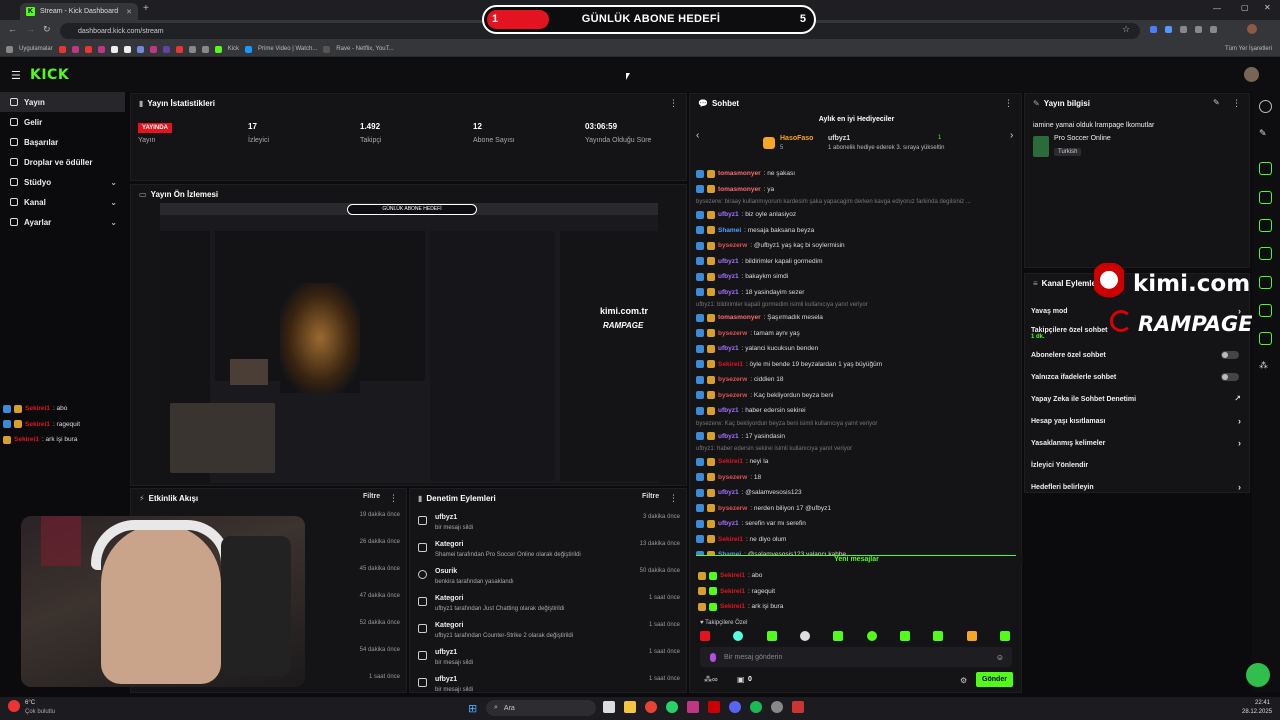 The height and width of the screenshot is (720, 1280). What do you see at coordinates (856, 334) in the screenshot?
I see `chat-line: byseze​rw: tamam aynı yaş` at bounding box center [856, 334].